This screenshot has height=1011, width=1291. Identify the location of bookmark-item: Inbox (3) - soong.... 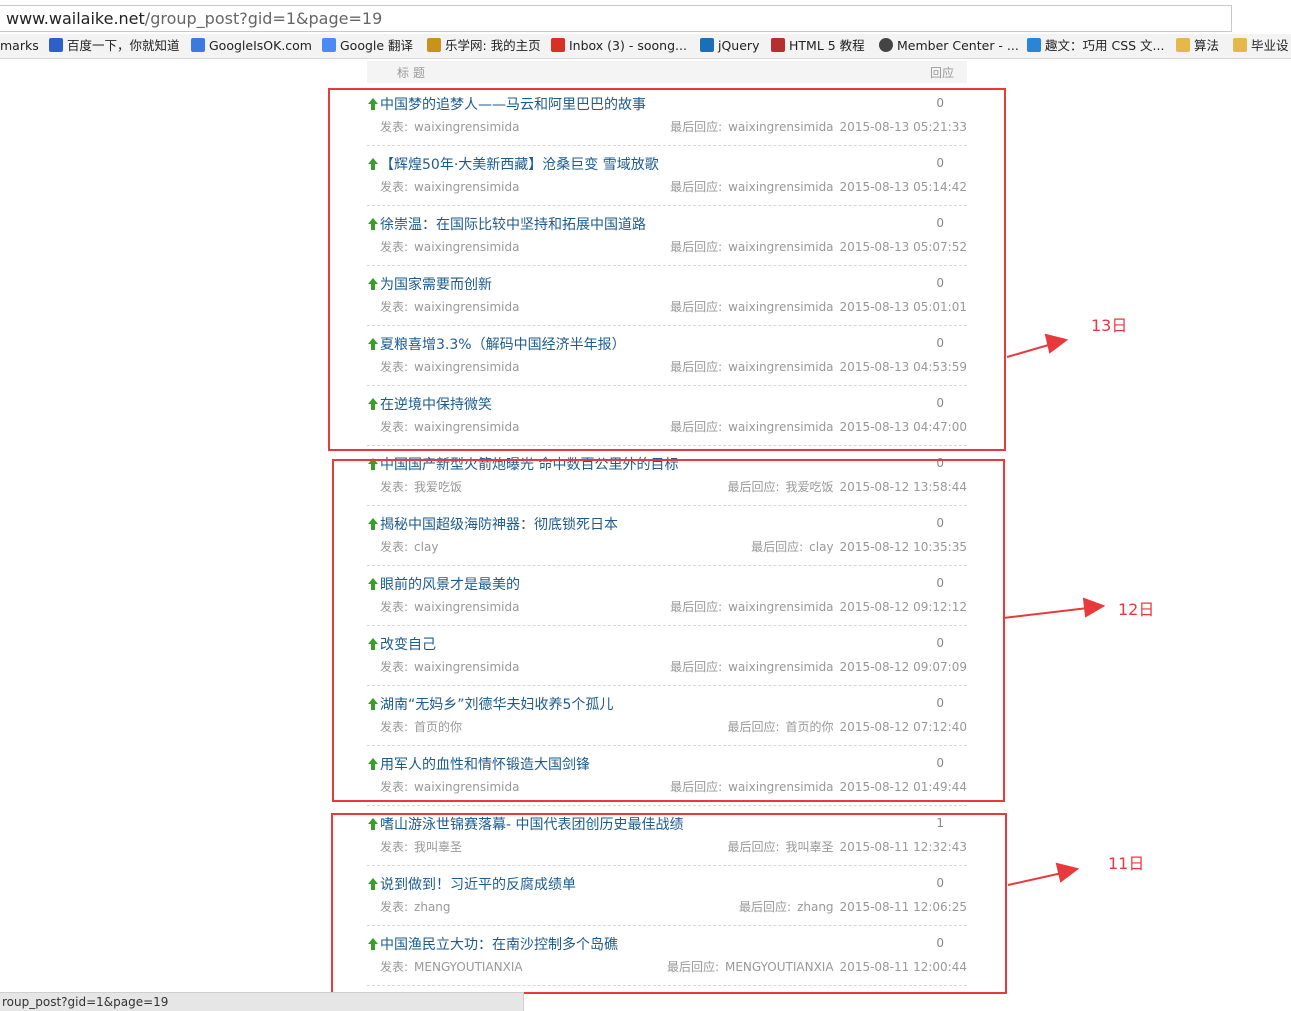
(619, 46).